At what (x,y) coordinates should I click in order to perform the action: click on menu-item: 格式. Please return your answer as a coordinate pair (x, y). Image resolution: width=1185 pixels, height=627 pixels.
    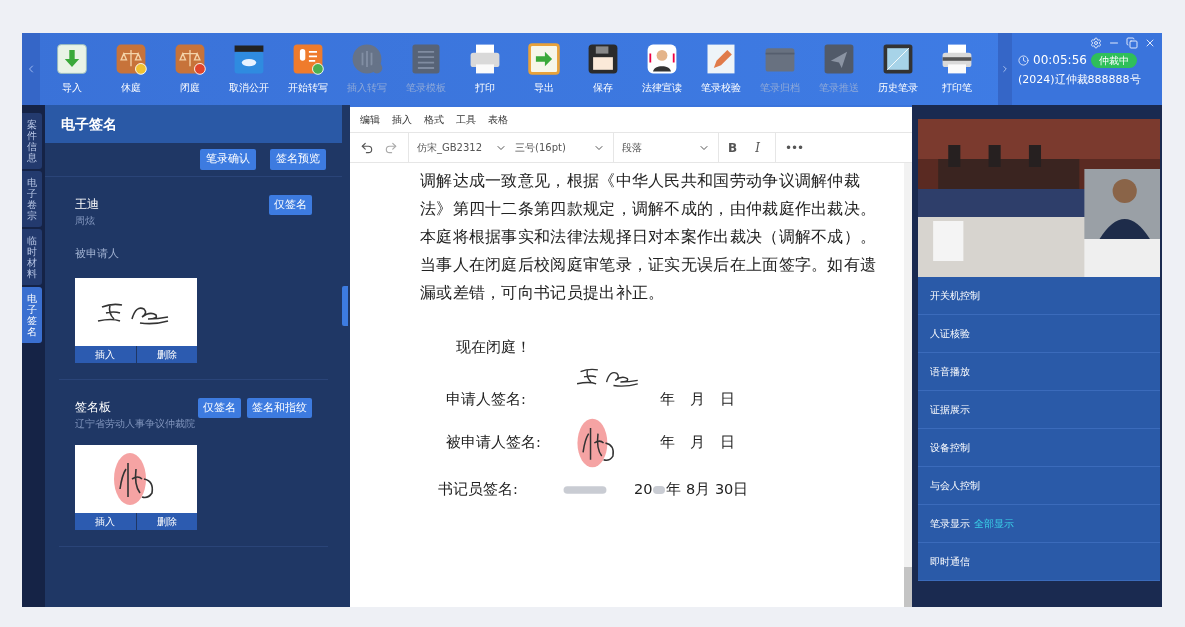
    Looking at the image, I should click on (434, 119).